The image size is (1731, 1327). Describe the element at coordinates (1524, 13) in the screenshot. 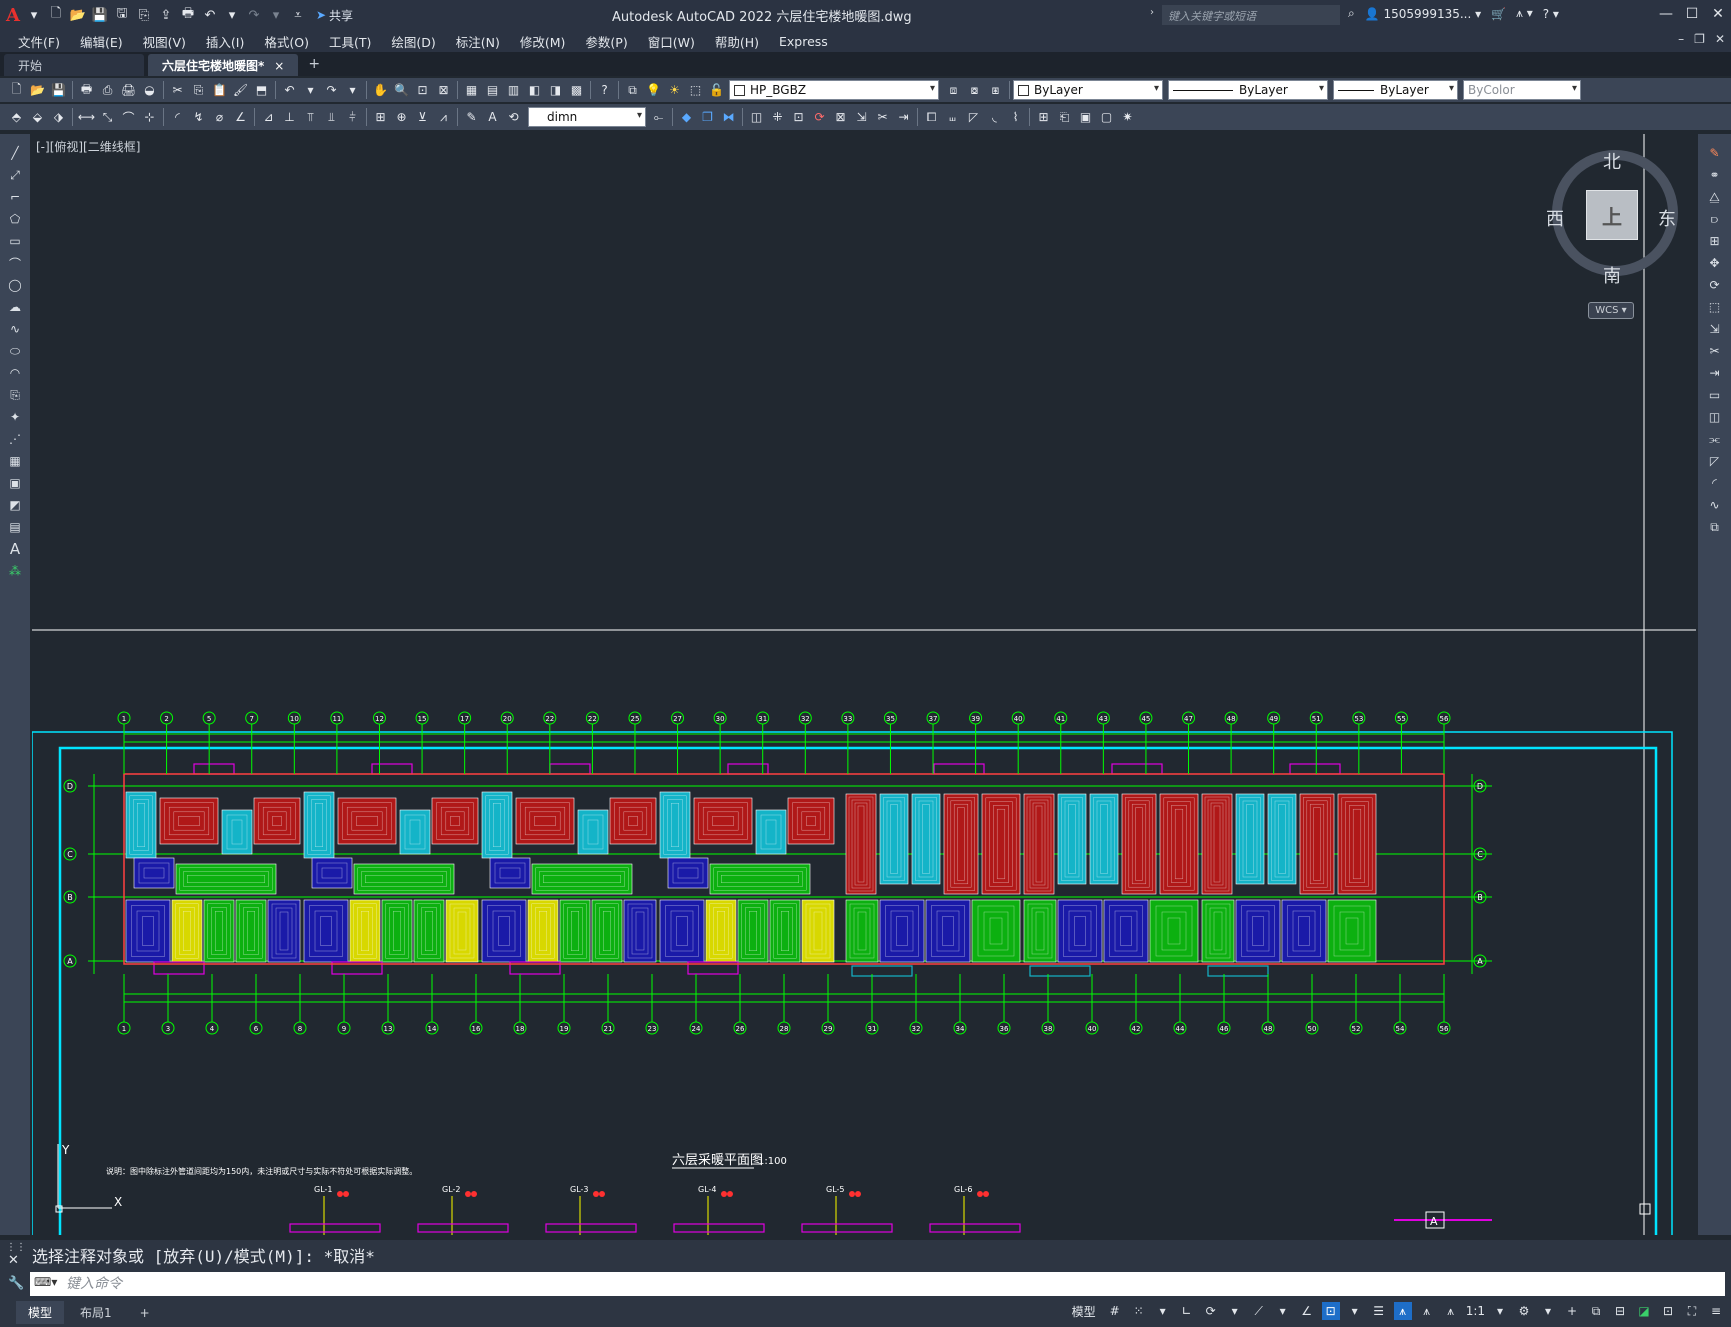

I see `autodesk-app-icon: ⩚ ▾` at that location.